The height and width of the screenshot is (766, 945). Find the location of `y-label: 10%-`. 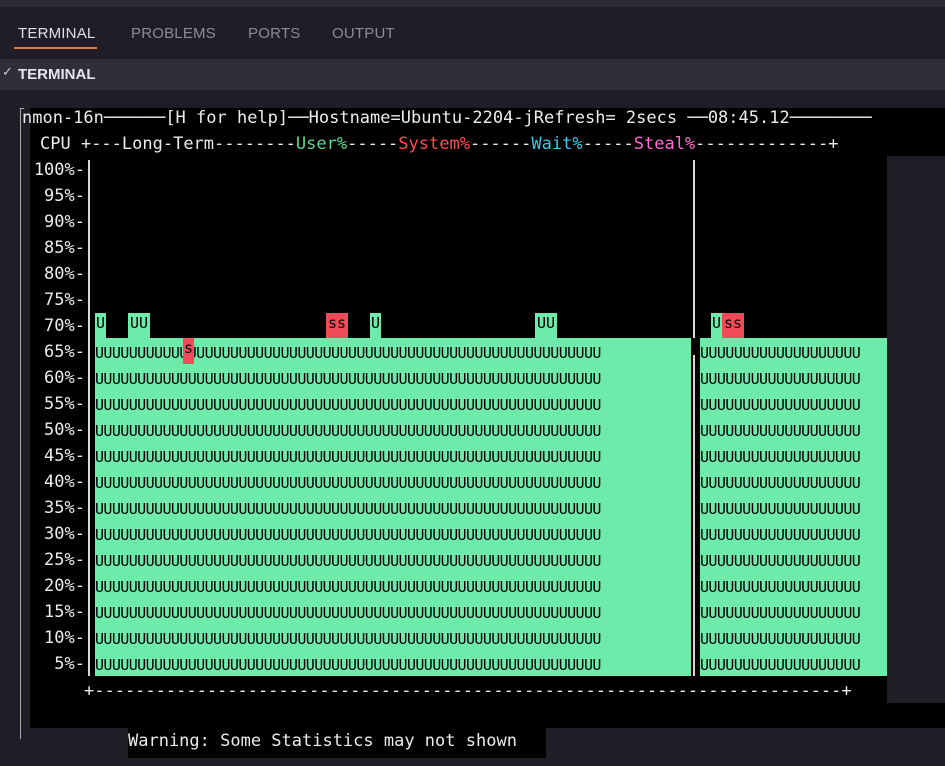

y-label: 10%- is located at coordinates (64, 638).